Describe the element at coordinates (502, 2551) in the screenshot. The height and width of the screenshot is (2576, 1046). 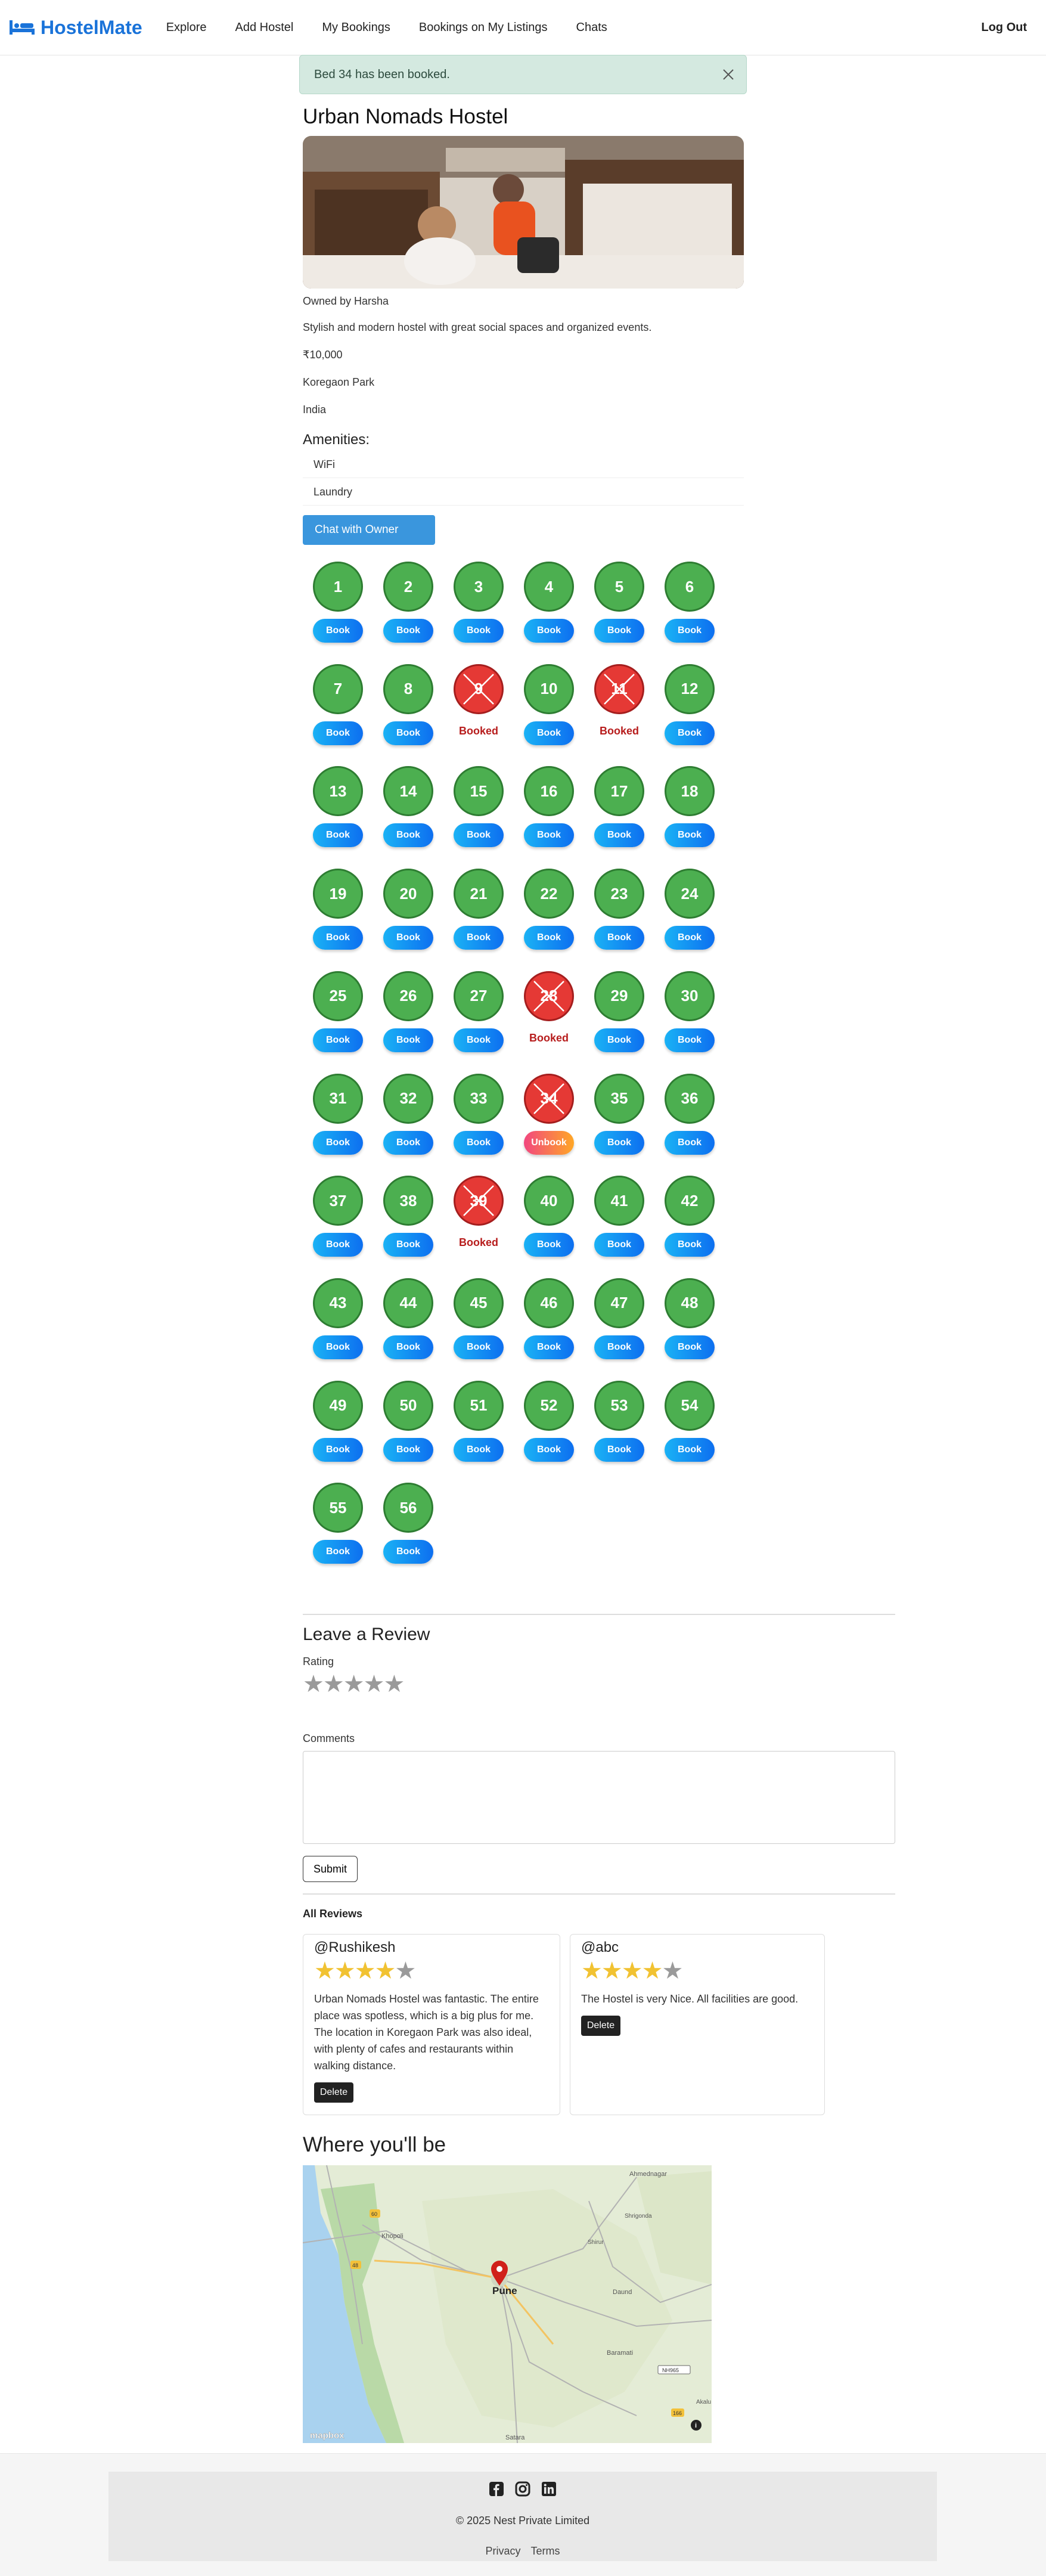
I see `privacy-link: Privacy` at that location.